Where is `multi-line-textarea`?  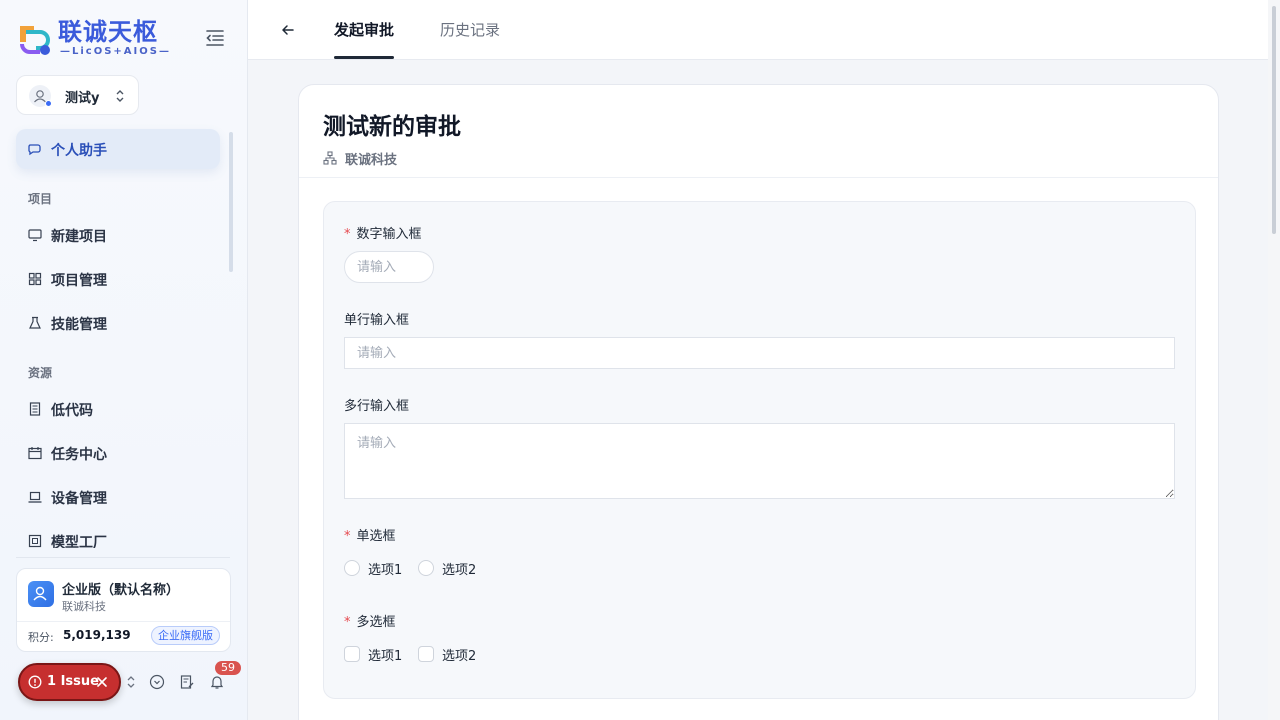
multi-line-textarea is located at coordinates (759, 461).